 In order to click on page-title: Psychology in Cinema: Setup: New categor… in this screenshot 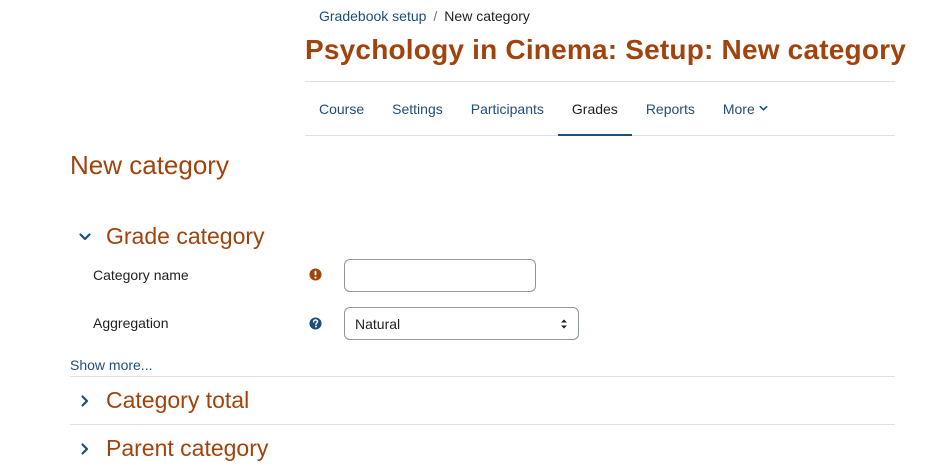, I will do `click(605, 49)`.